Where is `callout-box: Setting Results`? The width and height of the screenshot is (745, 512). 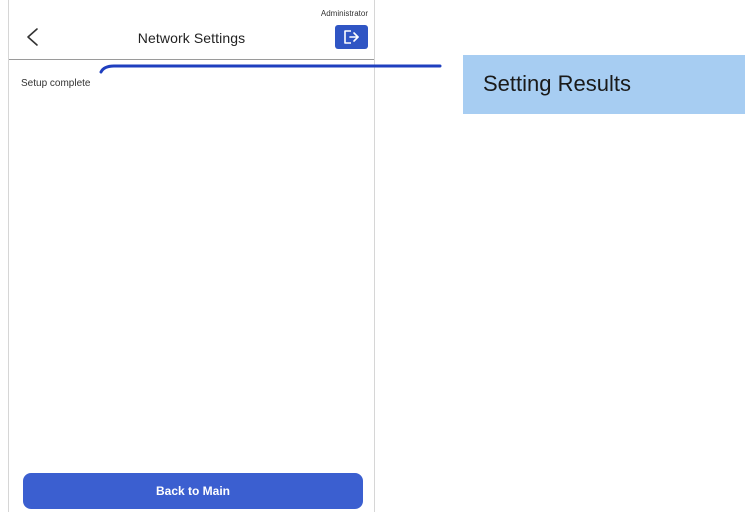 callout-box: Setting Results is located at coordinates (604, 84).